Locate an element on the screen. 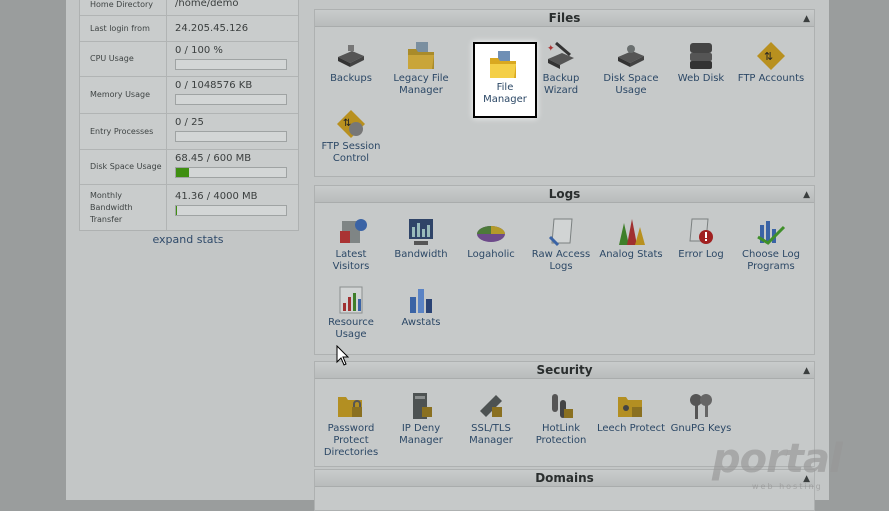 The image size is (889, 511). stat-row-home-directory: Home Directory /home/demo is located at coordinates (189, 8).